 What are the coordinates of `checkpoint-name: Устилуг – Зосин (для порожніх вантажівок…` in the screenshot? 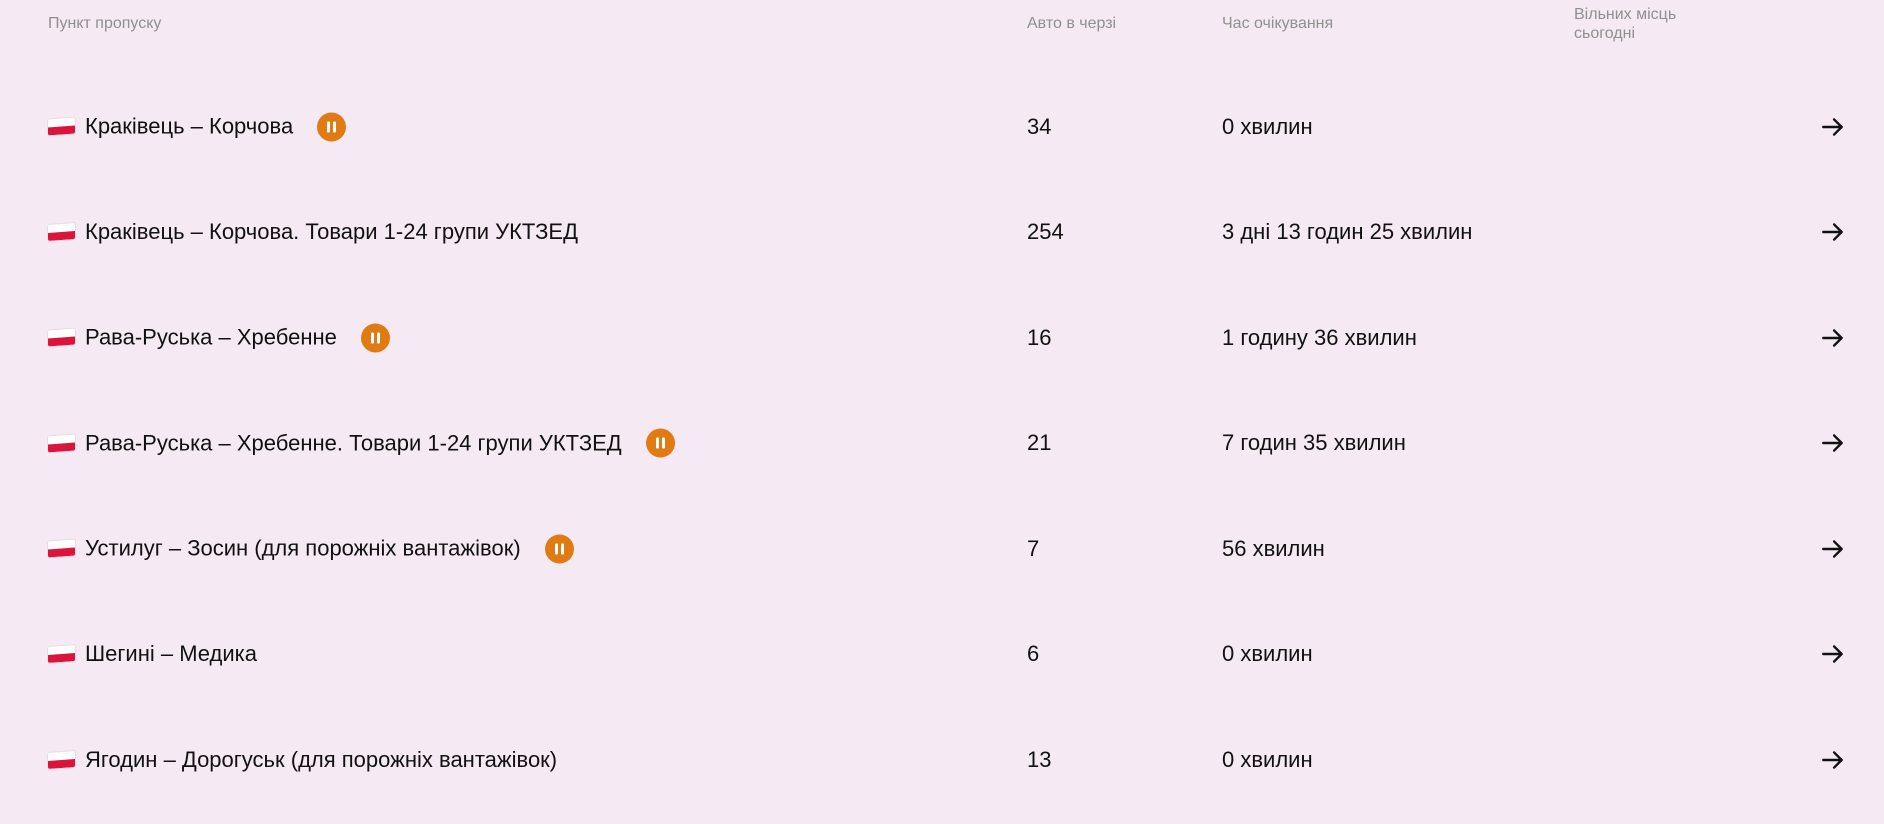 It's located at (303, 549).